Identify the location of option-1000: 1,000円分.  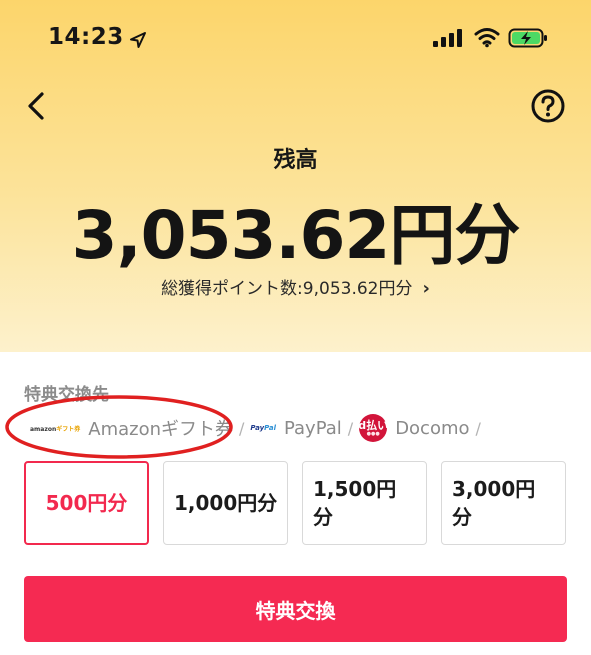
(225, 503).